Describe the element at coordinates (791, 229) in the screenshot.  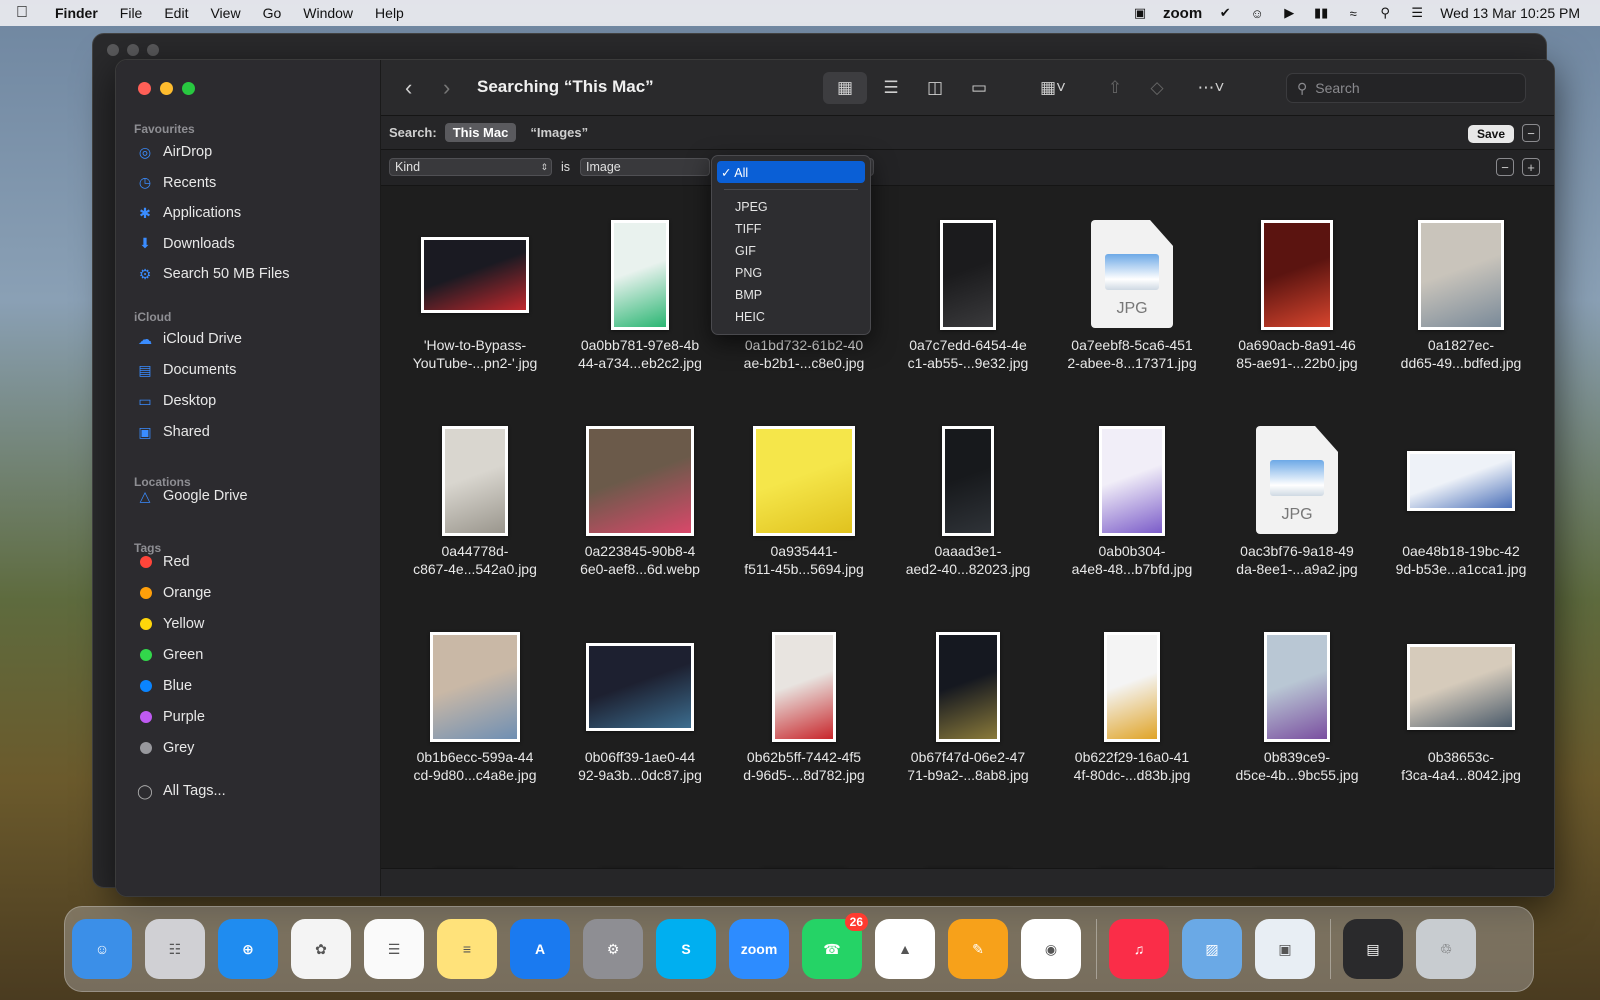
I see `dropdown-item-tiff: TIFF` at that location.